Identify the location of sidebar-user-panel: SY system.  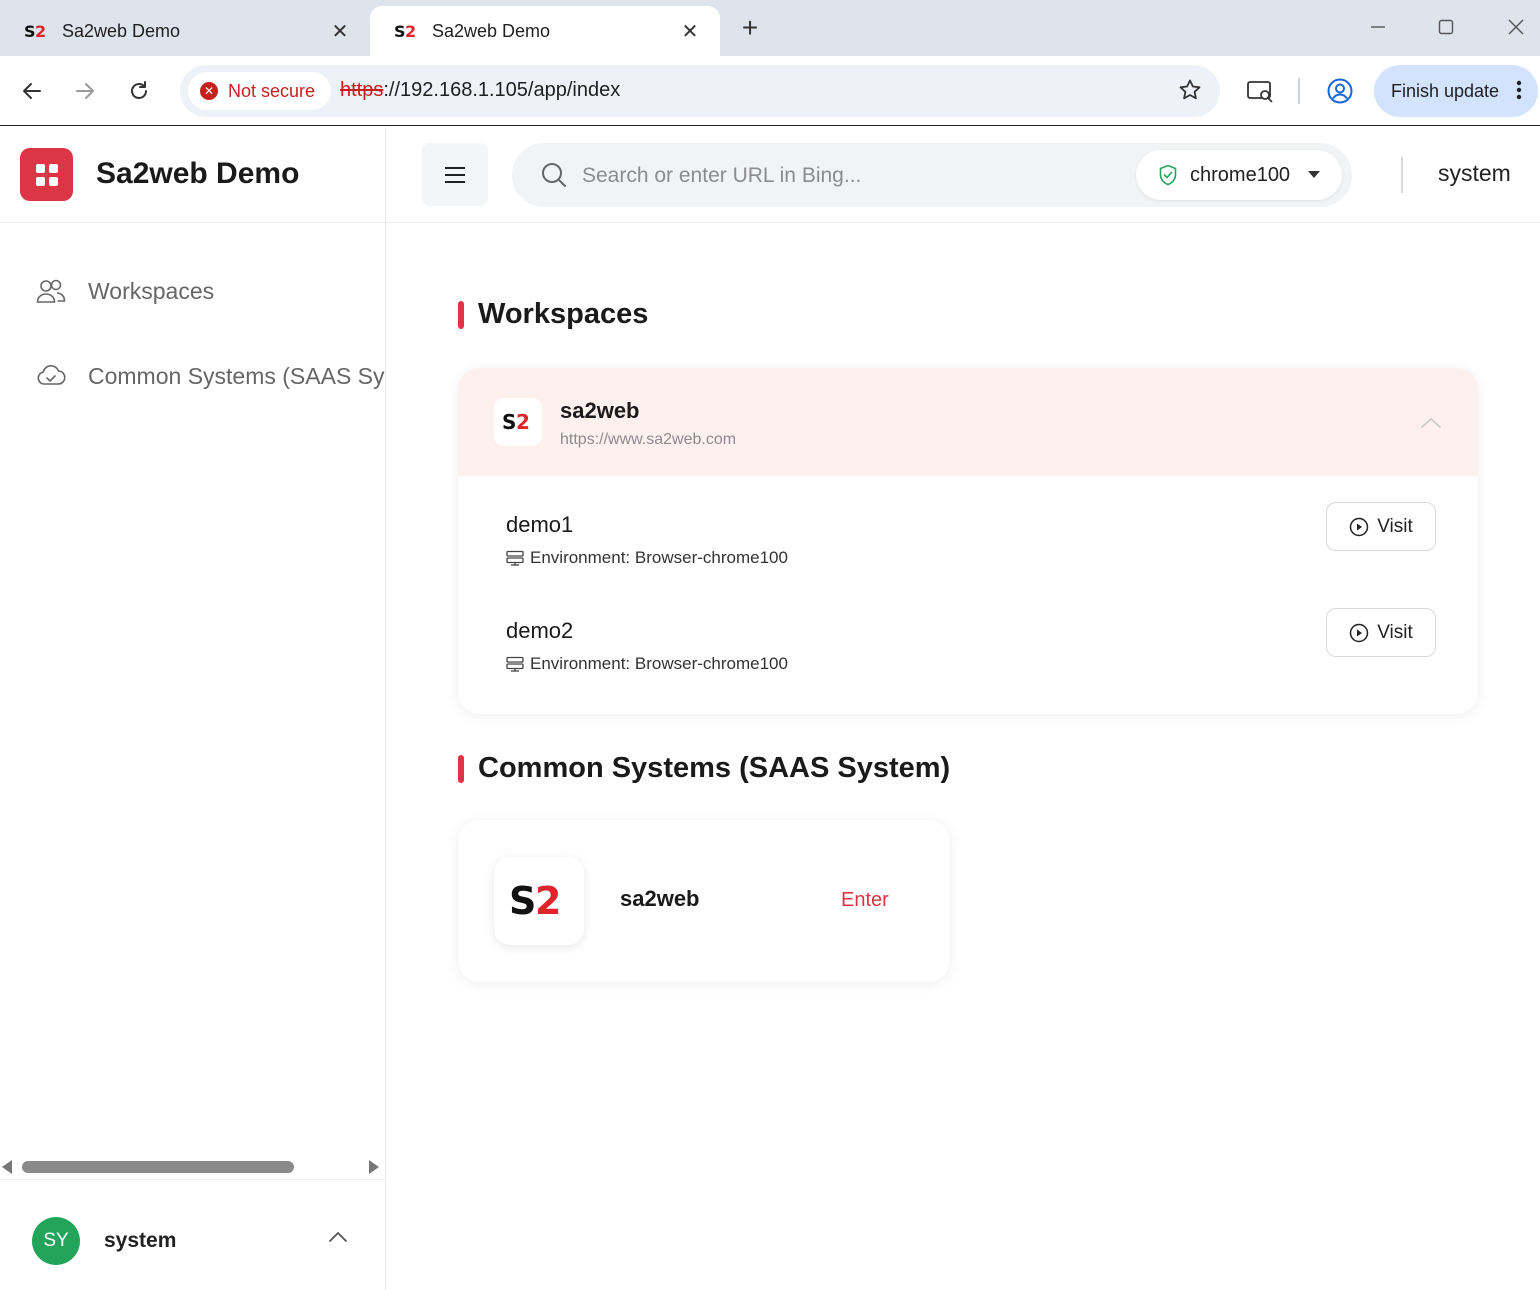
(192, 1234).